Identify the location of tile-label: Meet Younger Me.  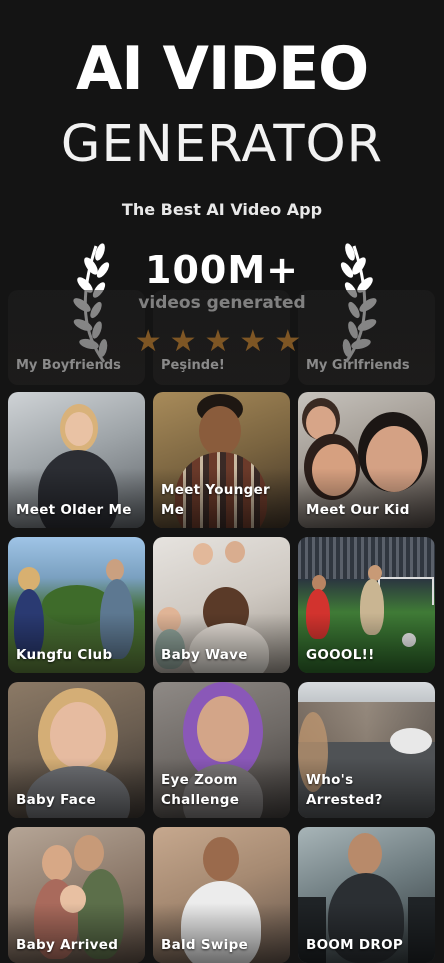
(216, 500).